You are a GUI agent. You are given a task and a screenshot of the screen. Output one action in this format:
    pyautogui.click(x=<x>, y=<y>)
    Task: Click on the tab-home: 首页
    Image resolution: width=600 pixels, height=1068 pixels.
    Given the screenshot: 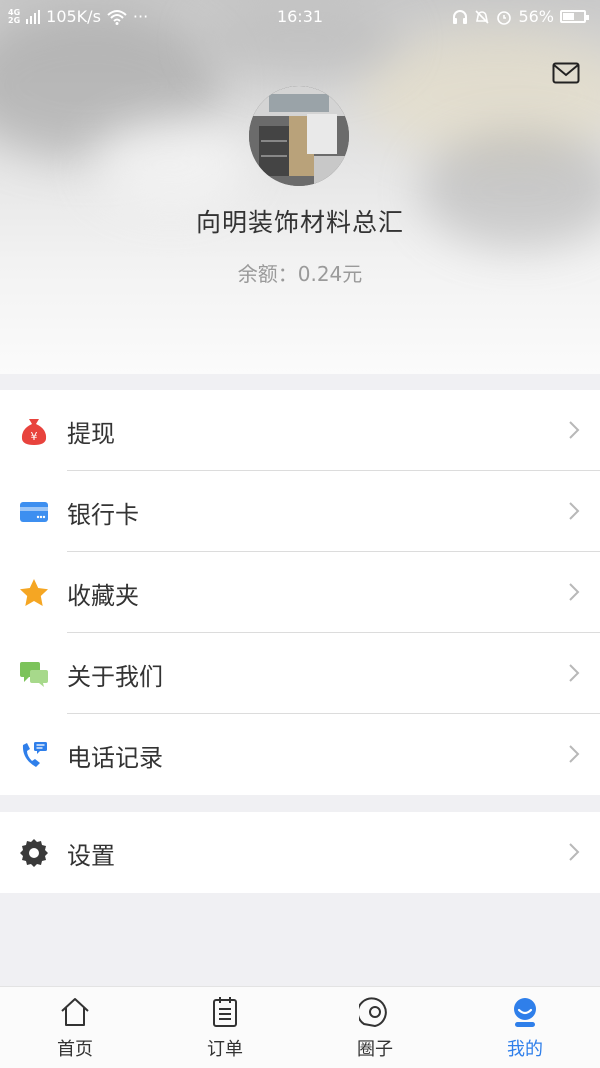 What is the action you would take?
    pyautogui.click(x=75, y=1027)
    